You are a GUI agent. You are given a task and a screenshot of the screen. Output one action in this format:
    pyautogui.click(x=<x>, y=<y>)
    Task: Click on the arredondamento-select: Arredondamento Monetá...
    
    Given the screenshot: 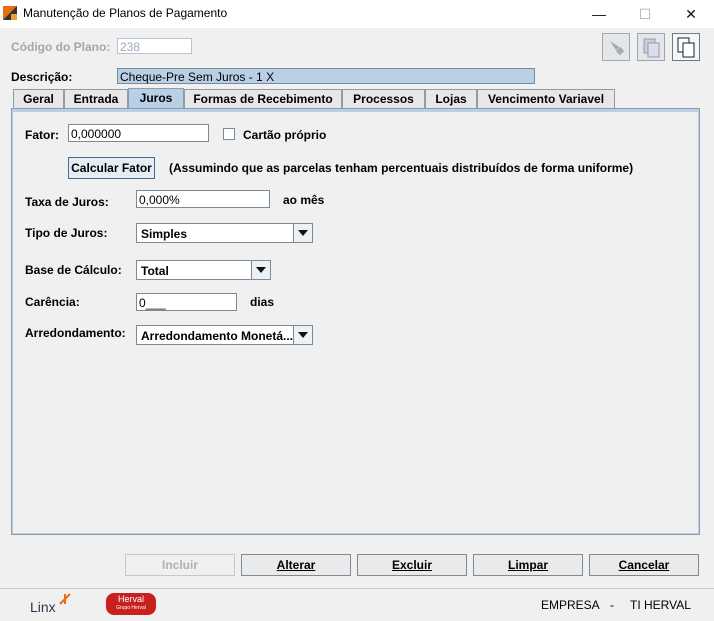 What is the action you would take?
    pyautogui.click(x=224, y=335)
    